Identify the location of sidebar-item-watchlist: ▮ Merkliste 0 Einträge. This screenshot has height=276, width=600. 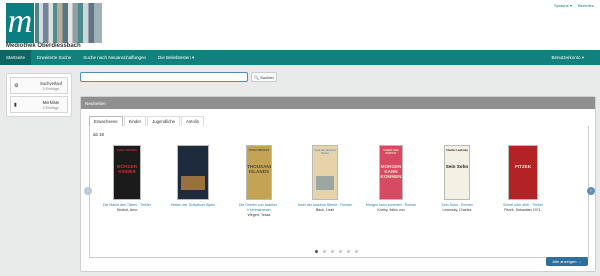
(39, 104).